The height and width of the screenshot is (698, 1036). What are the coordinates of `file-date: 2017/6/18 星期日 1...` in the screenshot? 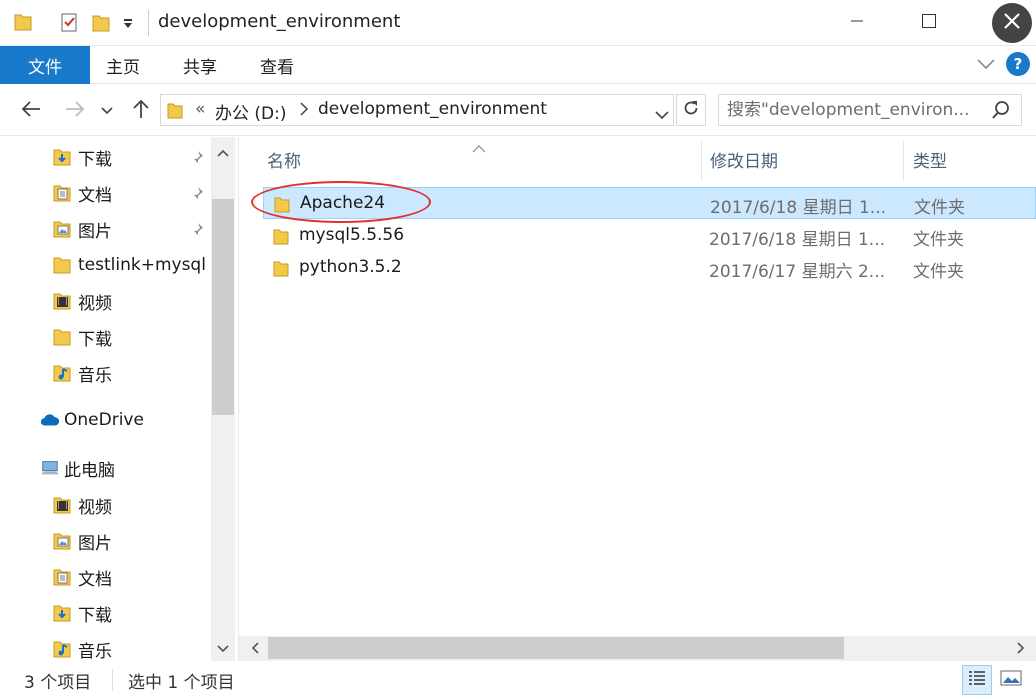 It's located at (797, 240).